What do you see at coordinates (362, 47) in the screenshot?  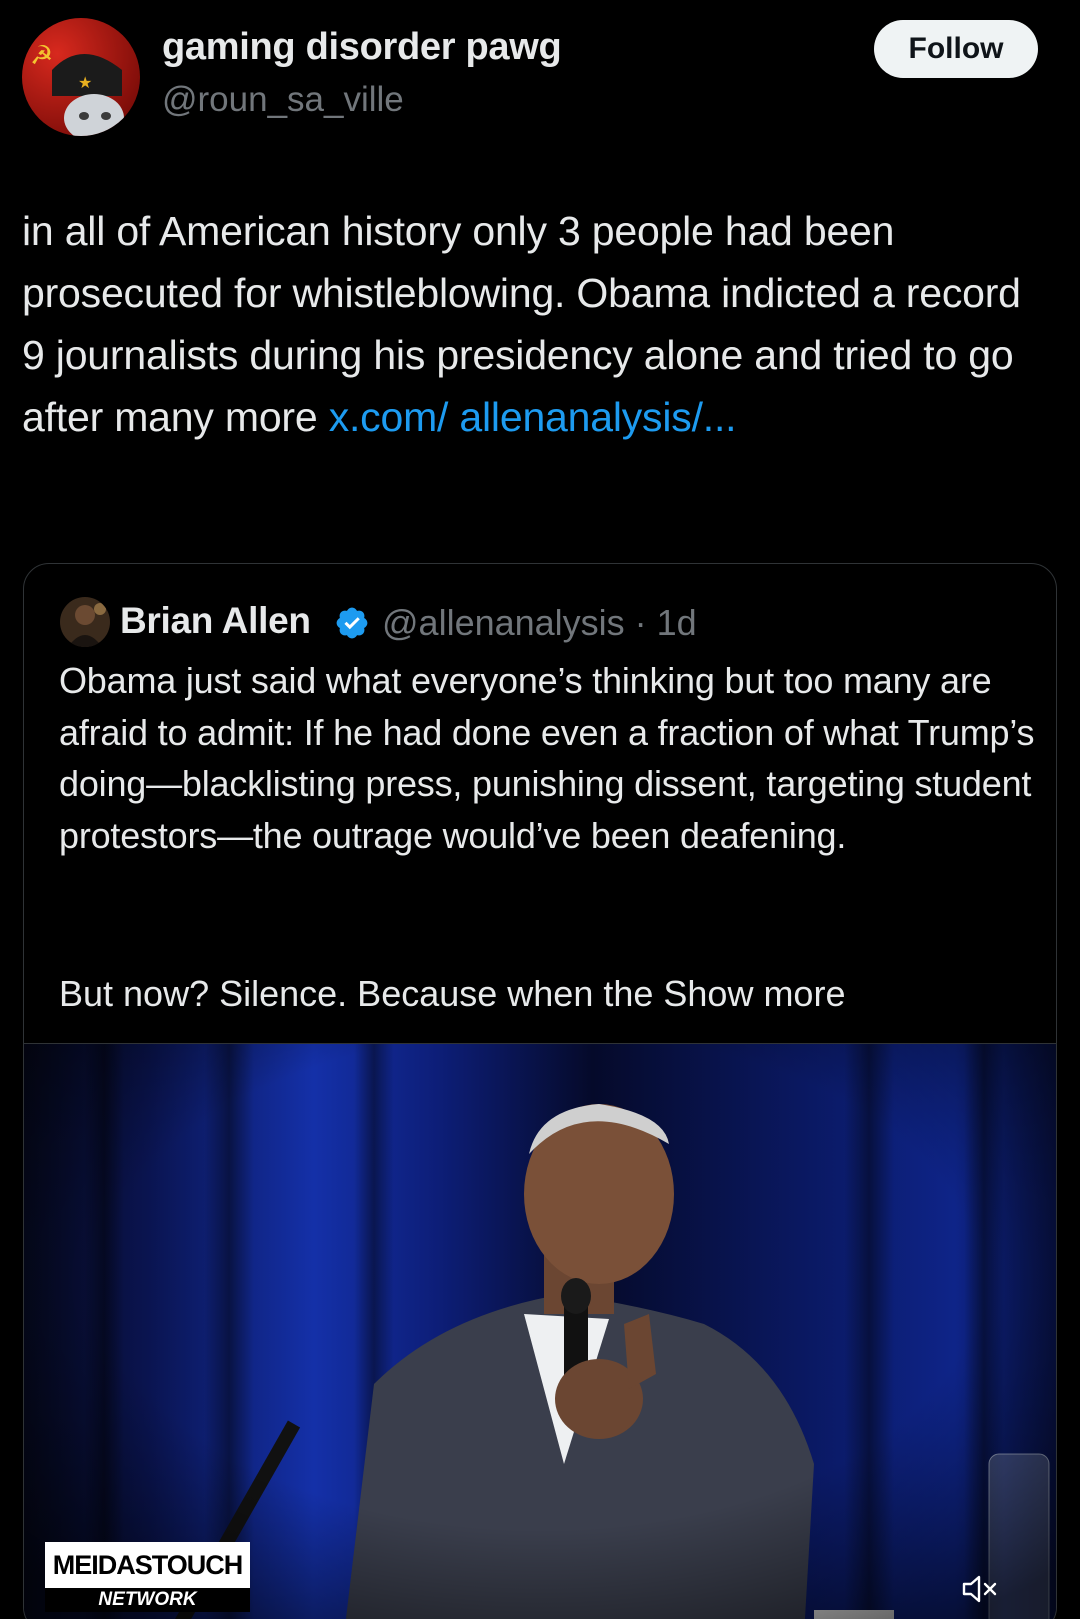 I see `author-display-name: gaming disorder pawg` at bounding box center [362, 47].